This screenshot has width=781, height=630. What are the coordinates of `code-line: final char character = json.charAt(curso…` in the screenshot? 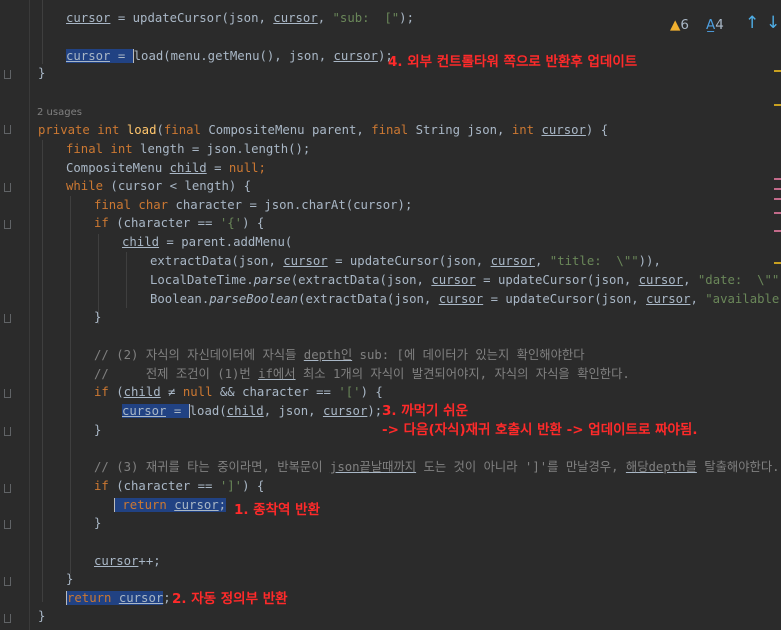 It's located at (253, 205).